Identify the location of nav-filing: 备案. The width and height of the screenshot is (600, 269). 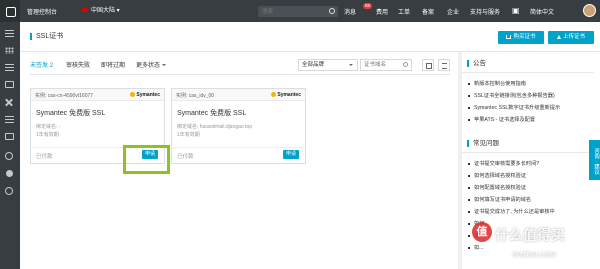
(428, 11).